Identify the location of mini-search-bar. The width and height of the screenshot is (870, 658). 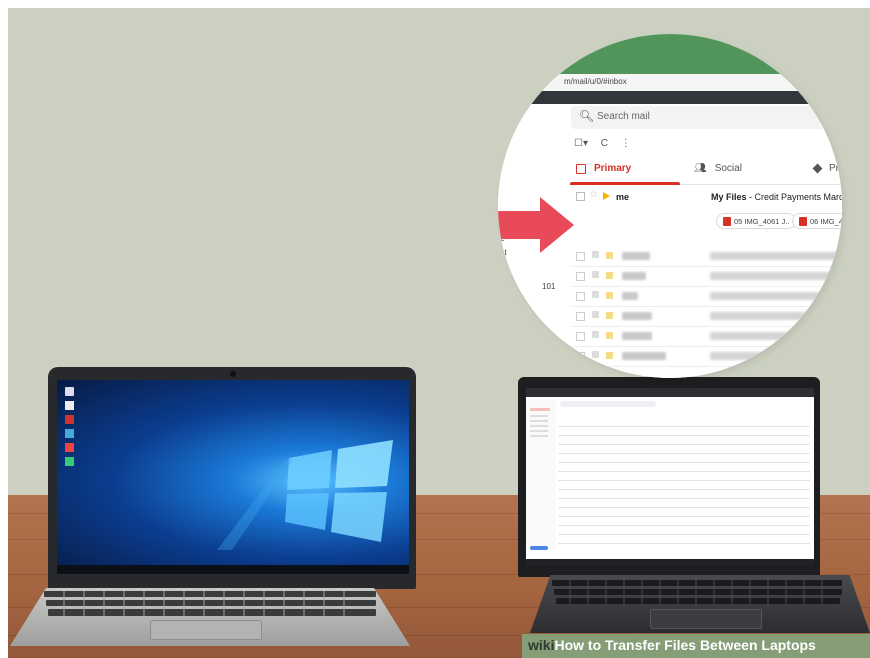
(608, 404).